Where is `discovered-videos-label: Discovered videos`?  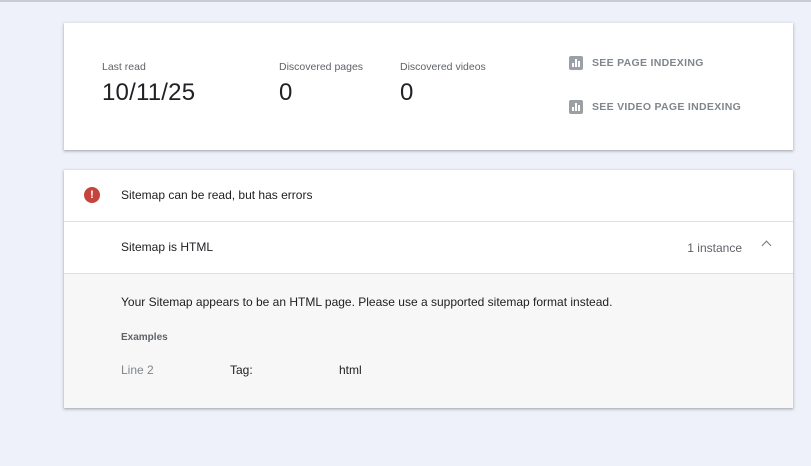 discovered-videos-label: Discovered videos is located at coordinates (443, 67).